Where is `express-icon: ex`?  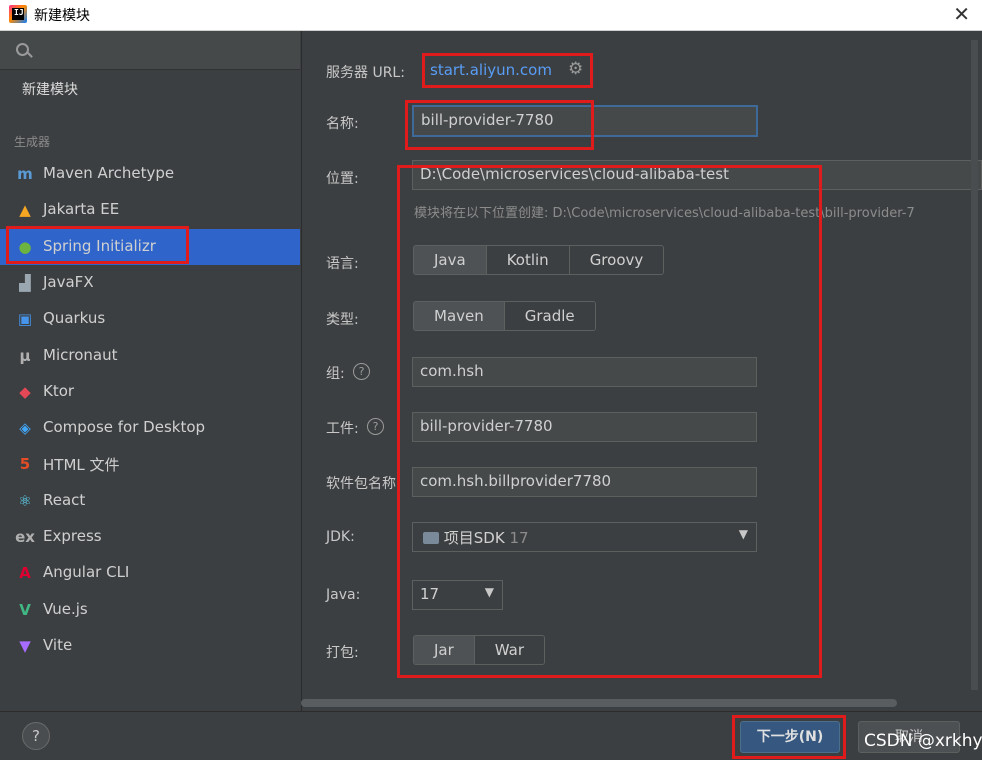
express-icon: ex is located at coordinates (25, 537).